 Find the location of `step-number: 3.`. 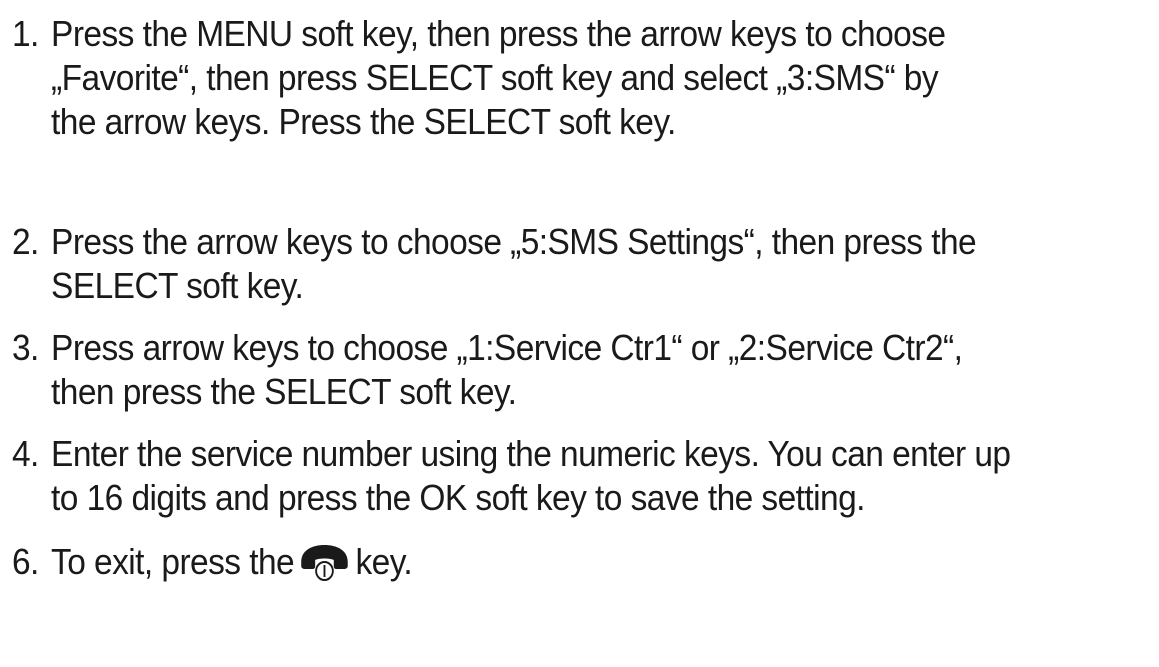

step-number: 3. is located at coordinates (25, 347).